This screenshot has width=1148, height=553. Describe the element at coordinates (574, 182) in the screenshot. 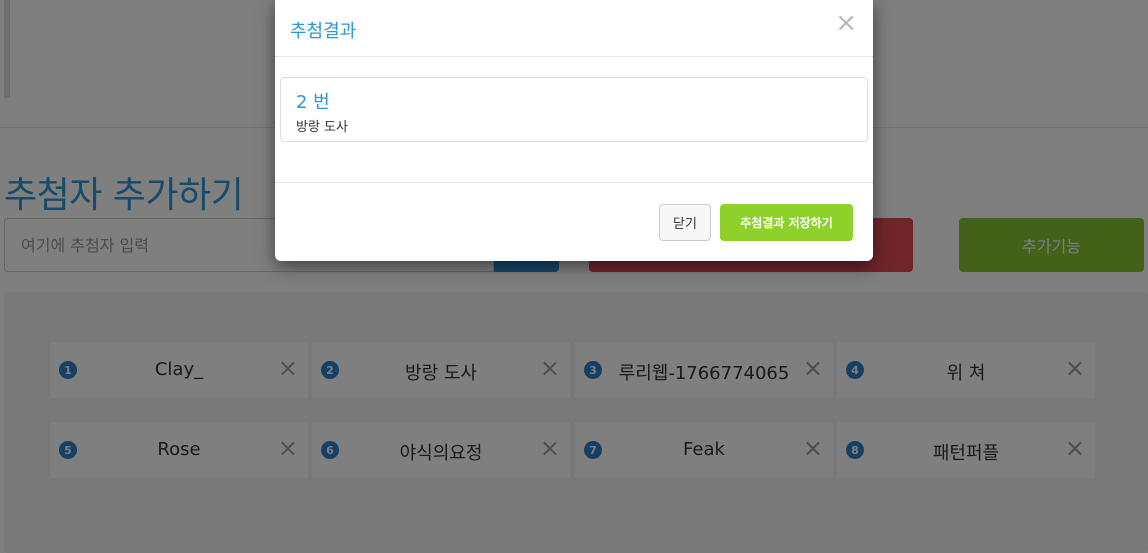

I see `modal-footer-divider` at that location.